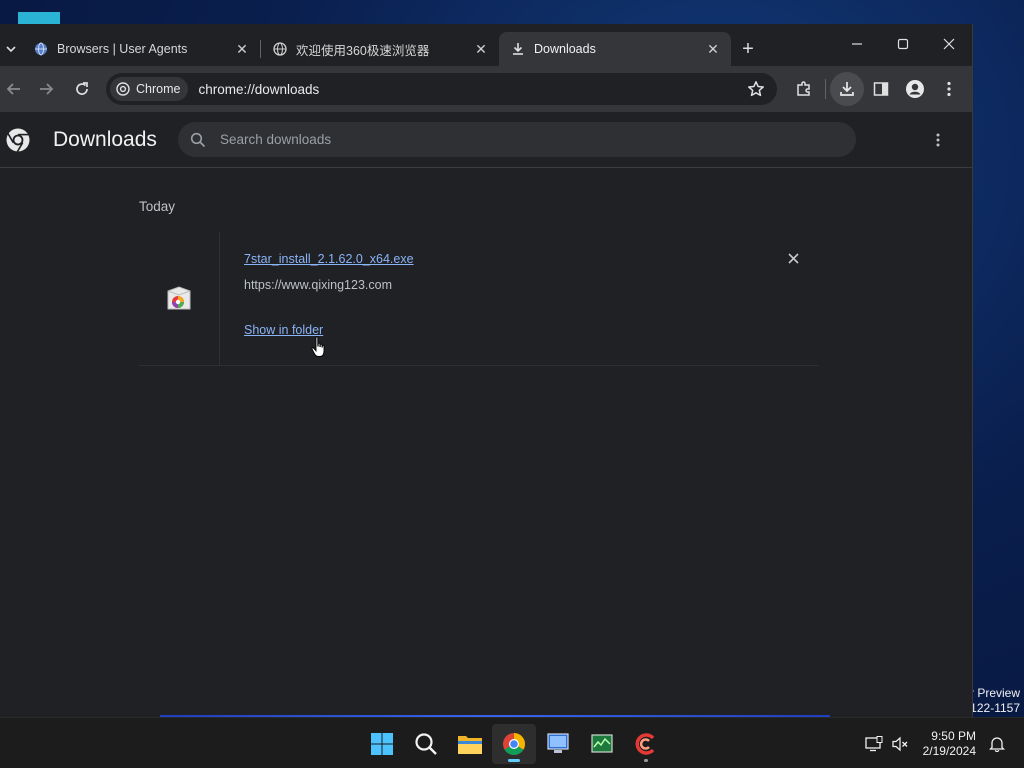 The height and width of the screenshot is (768, 1024). I want to click on reload-button, so click(82, 89).